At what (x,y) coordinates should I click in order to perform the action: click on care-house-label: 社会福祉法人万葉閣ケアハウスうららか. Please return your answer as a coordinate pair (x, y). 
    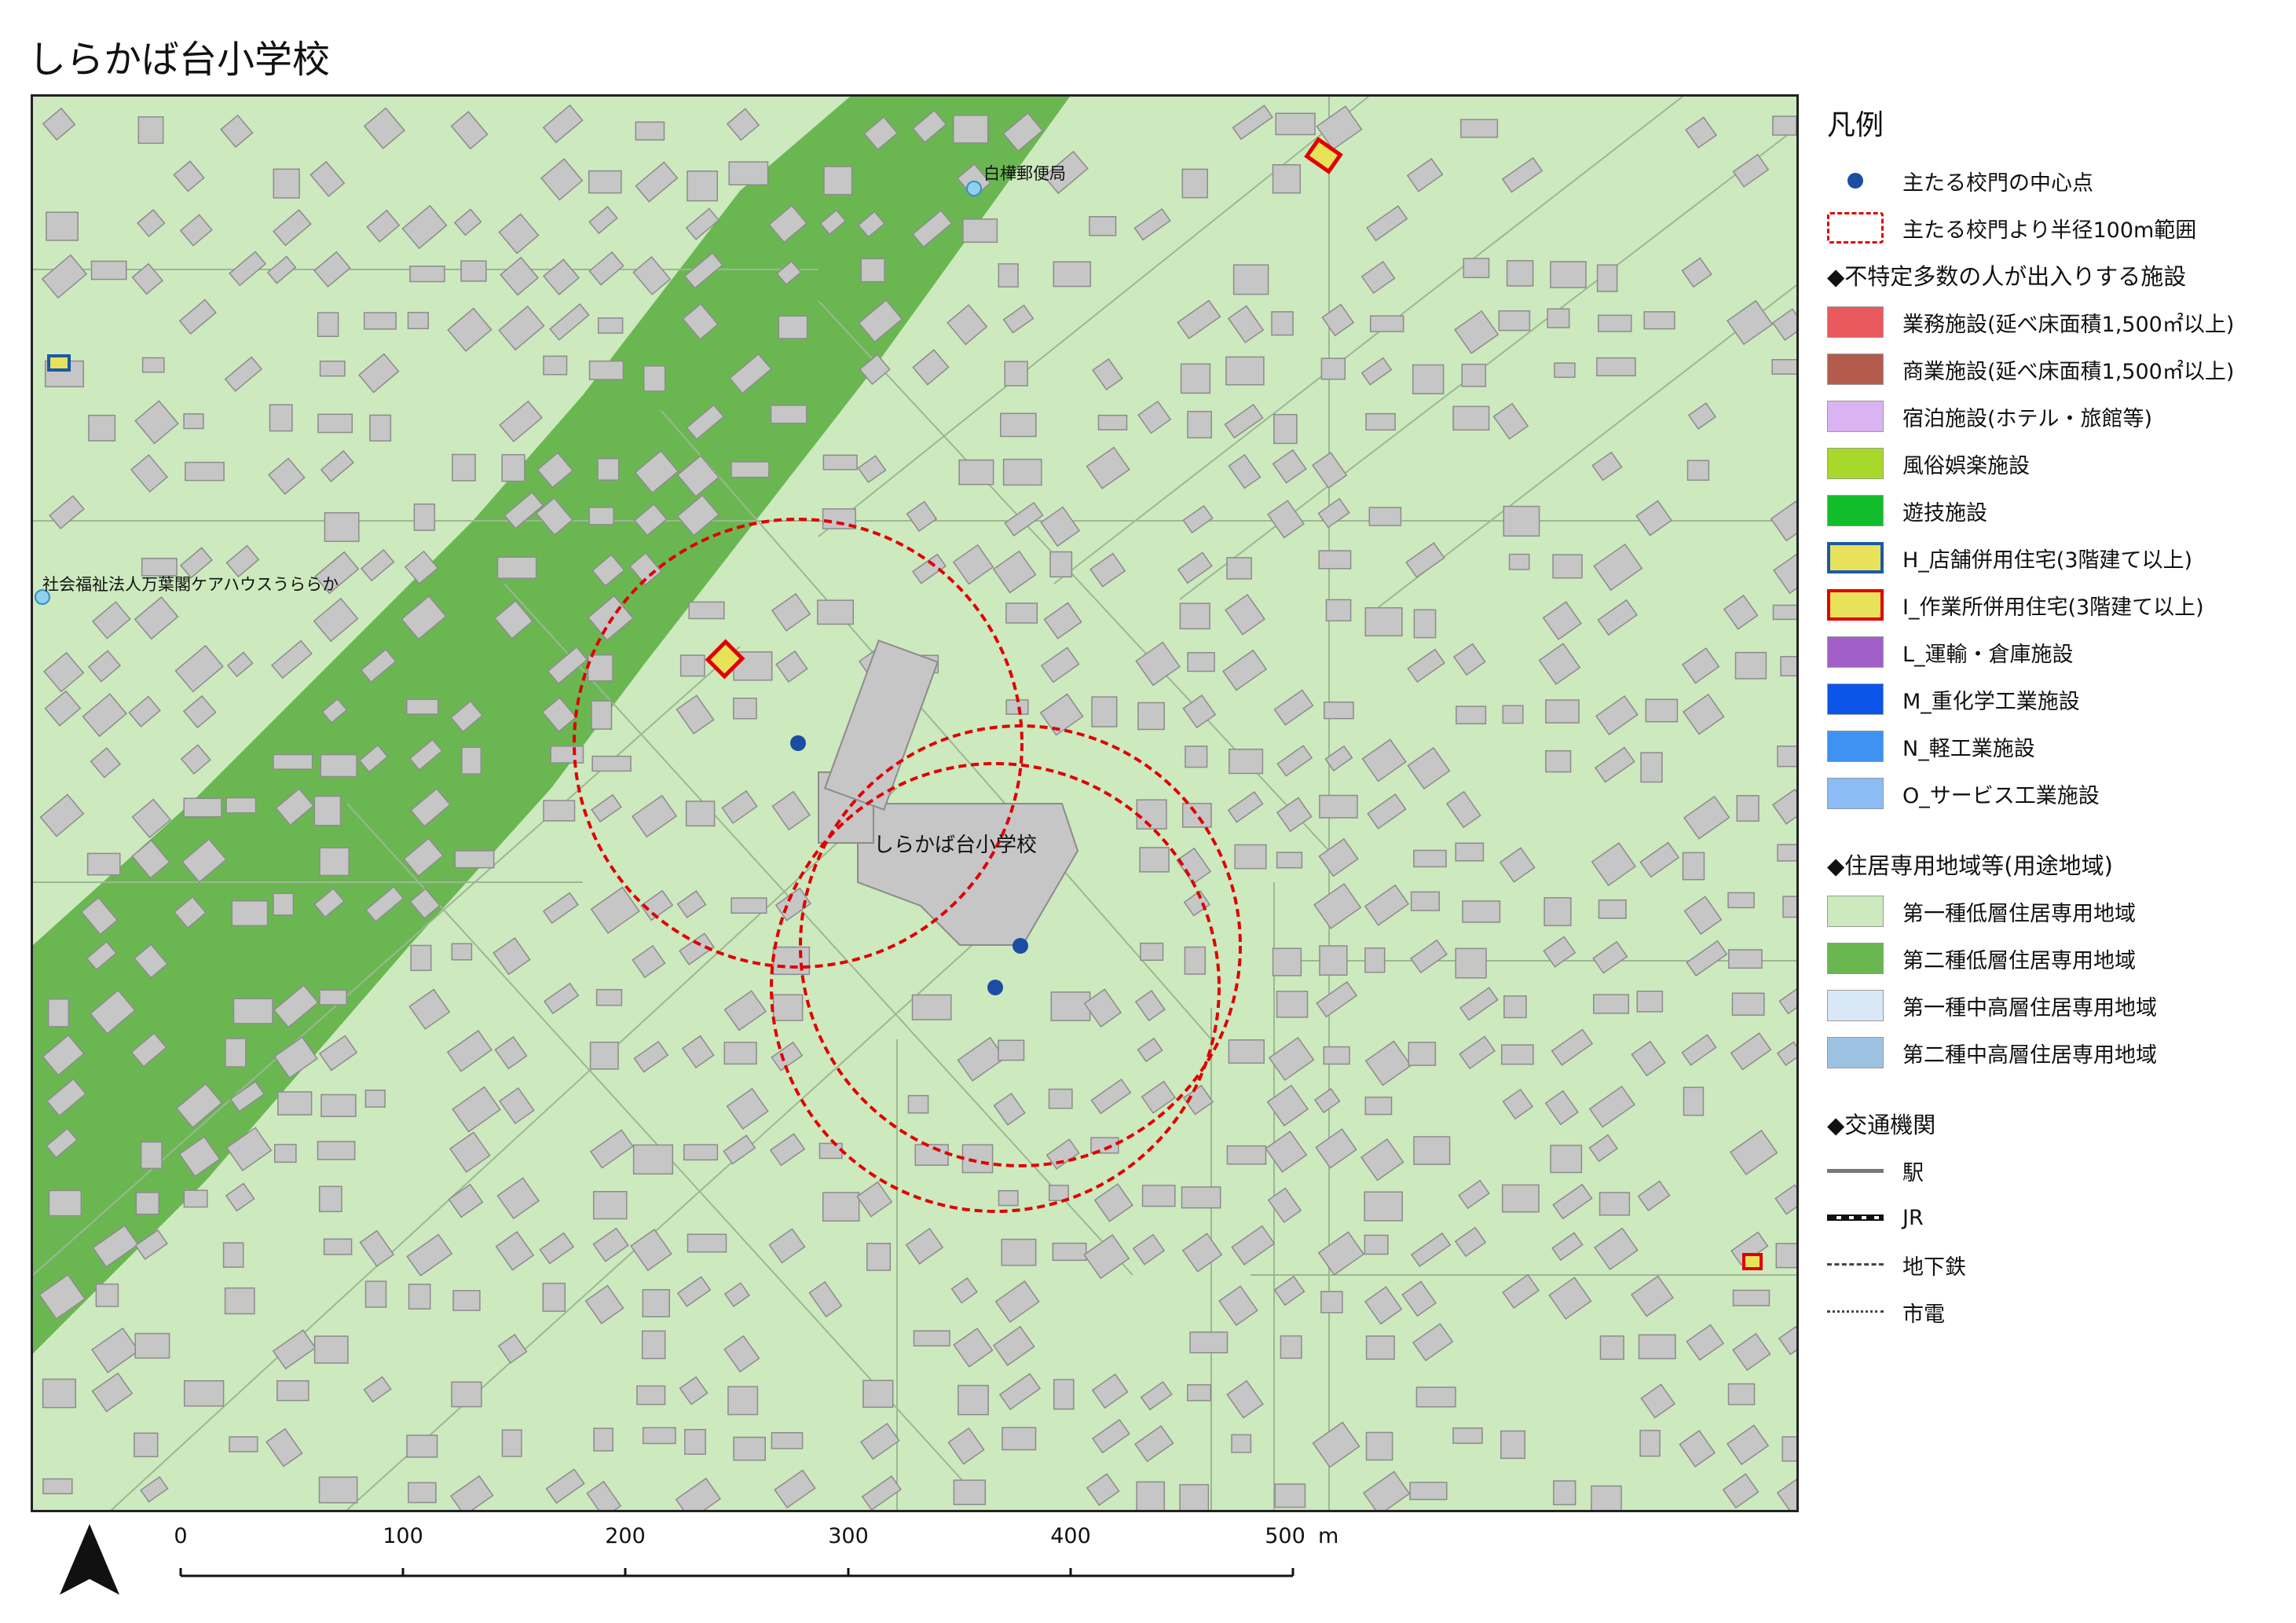
    Looking at the image, I should click on (190, 584).